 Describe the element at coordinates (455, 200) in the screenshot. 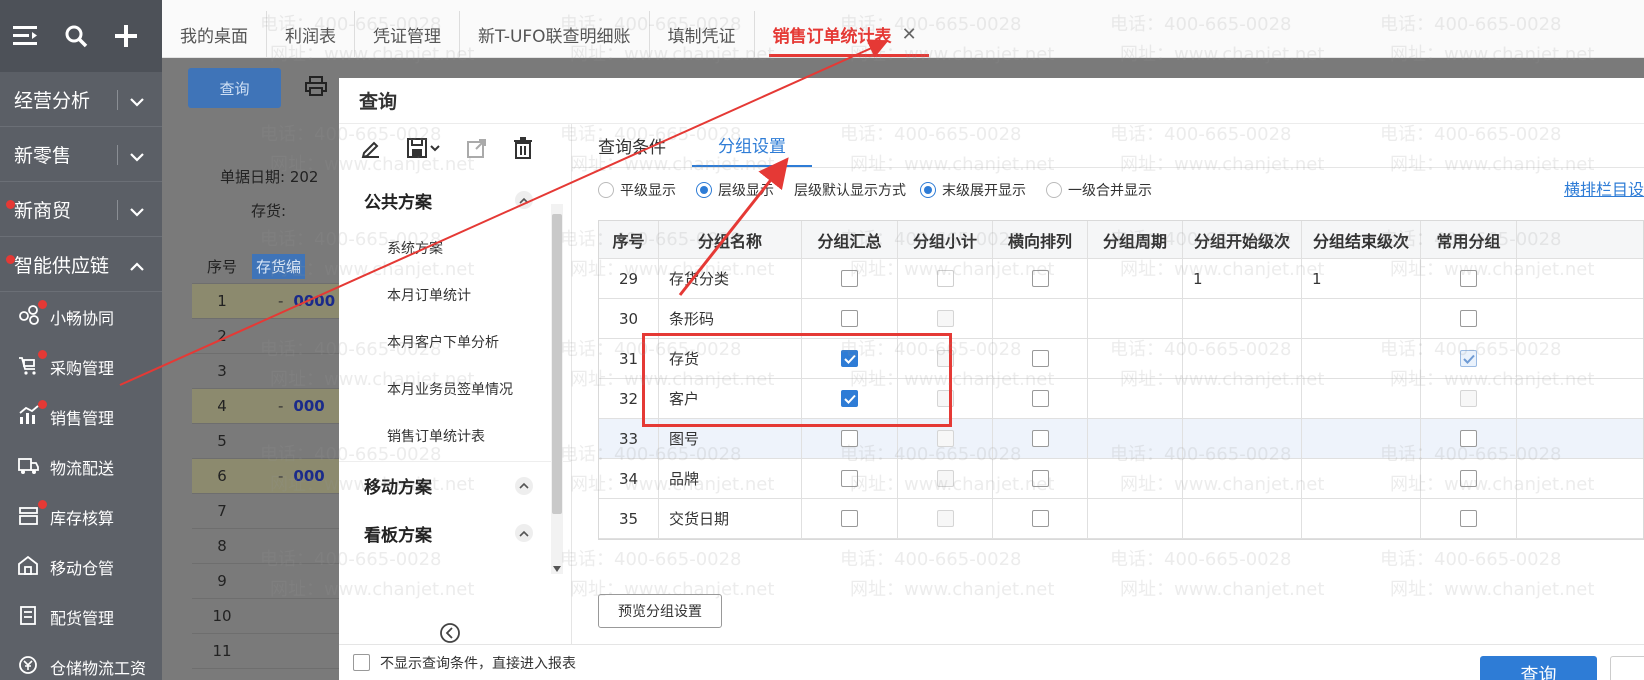

I see `scheme-group-public: 公共方案` at that location.